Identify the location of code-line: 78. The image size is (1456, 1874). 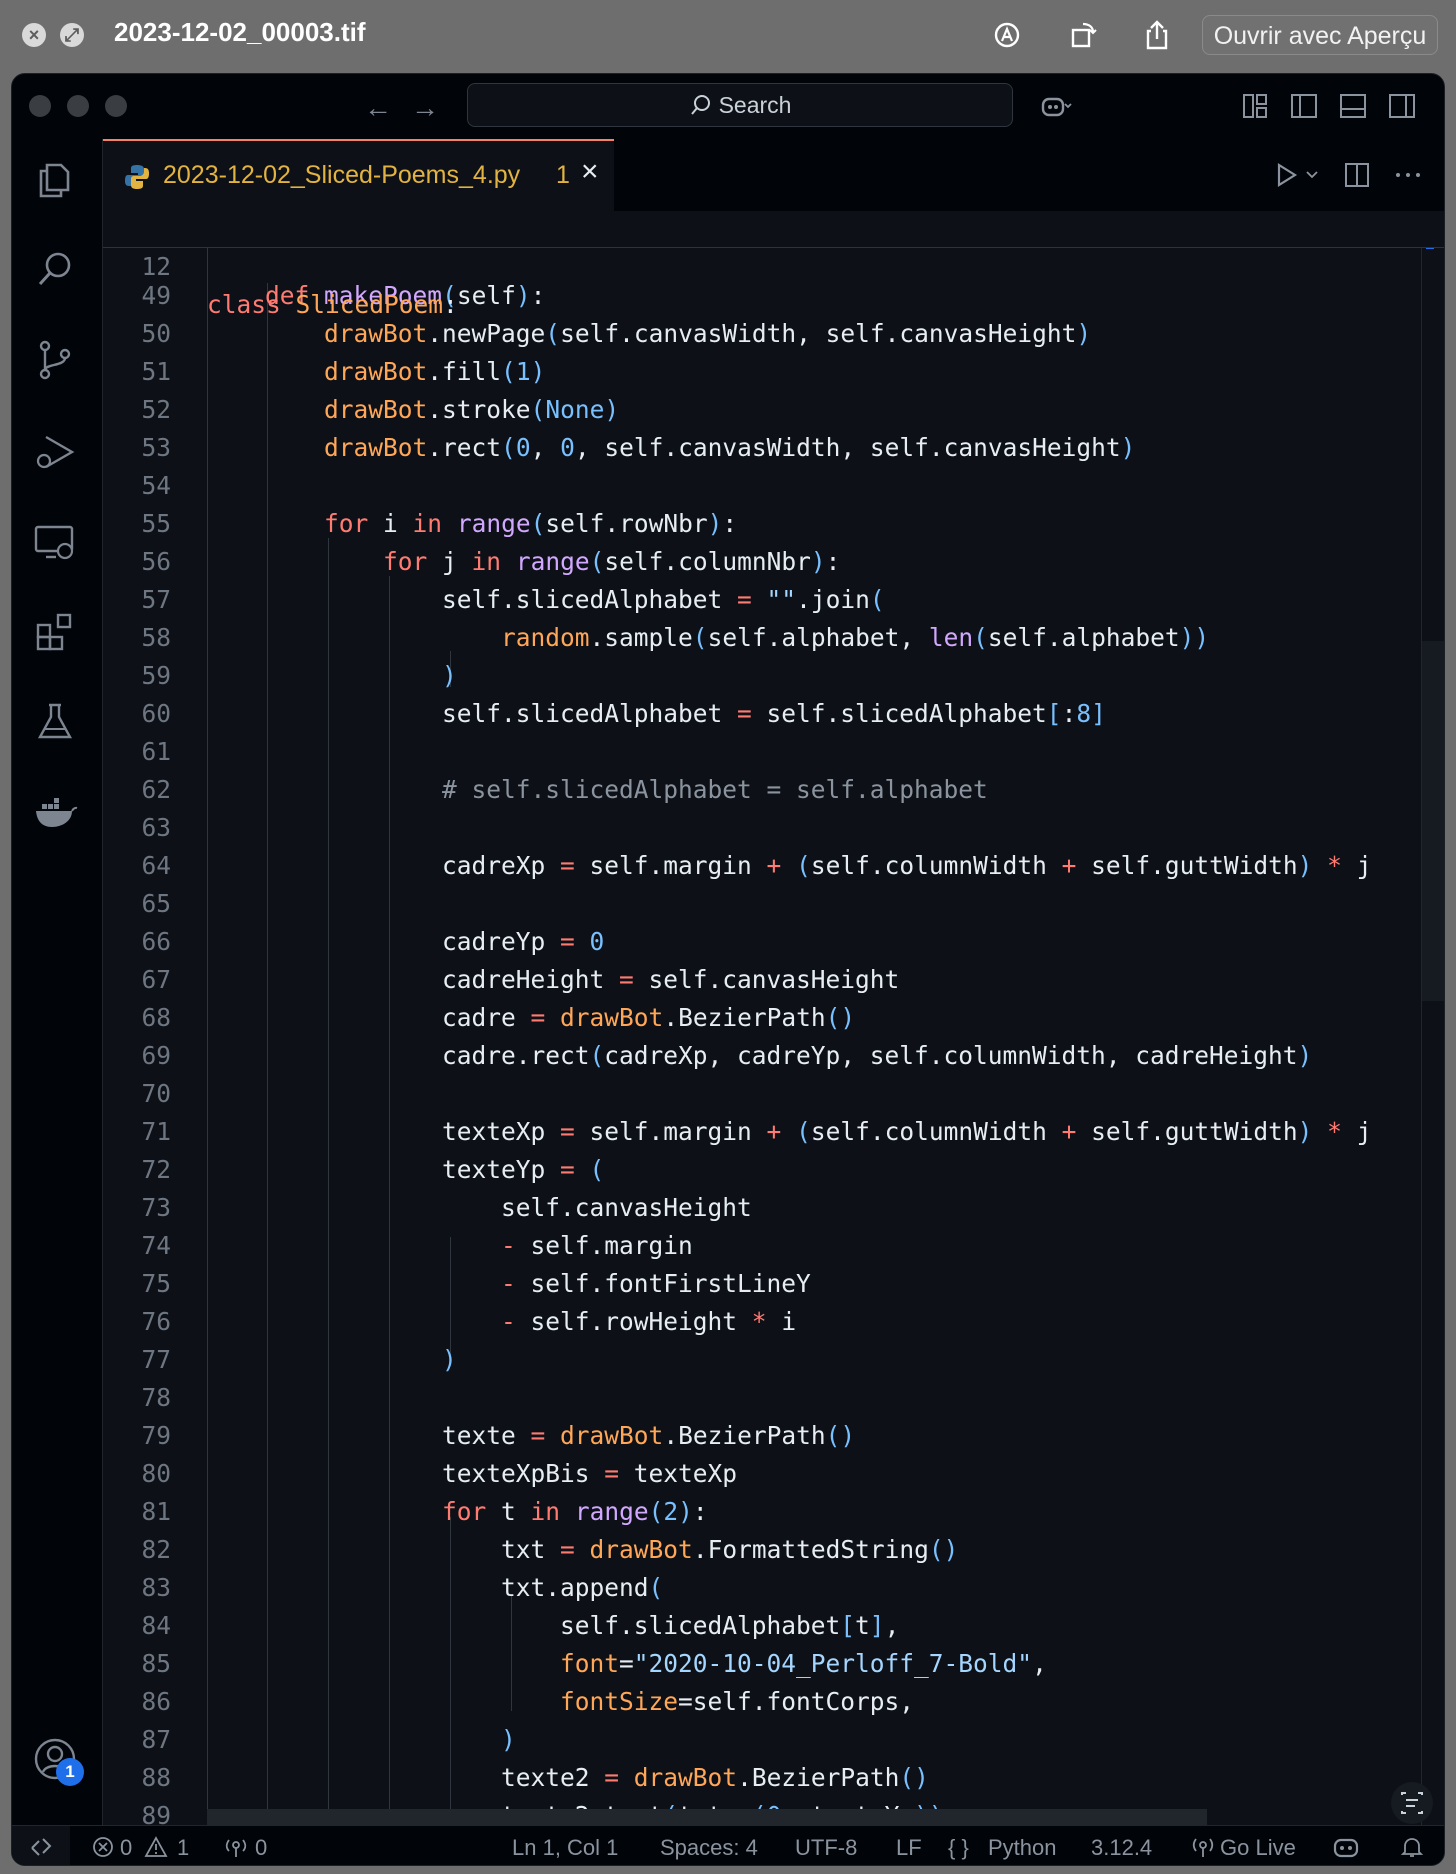
(773, 1398).